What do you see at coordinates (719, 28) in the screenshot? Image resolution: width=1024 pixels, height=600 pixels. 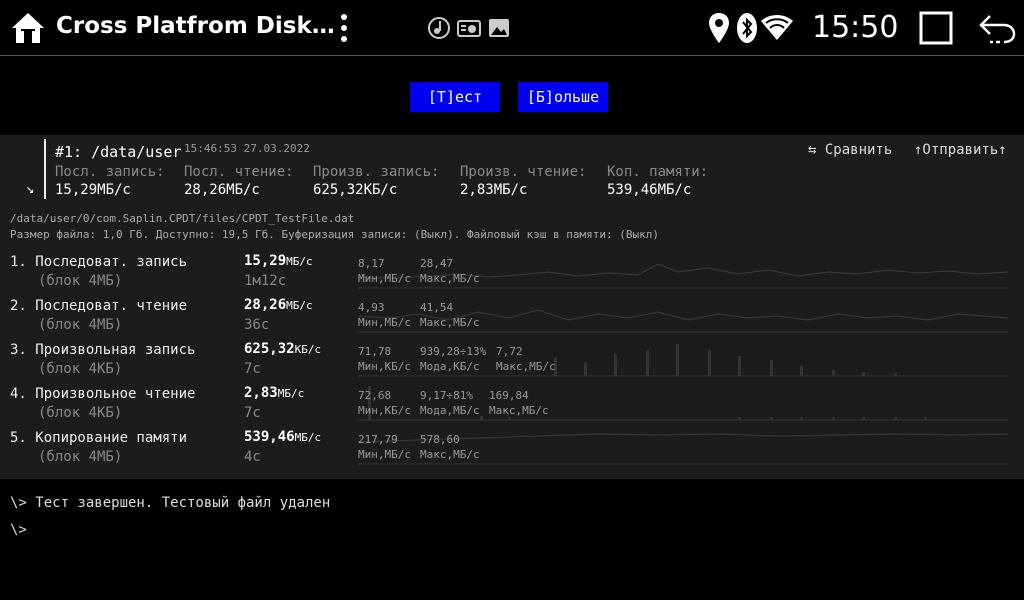 I see `location-icon` at bounding box center [719, 28].